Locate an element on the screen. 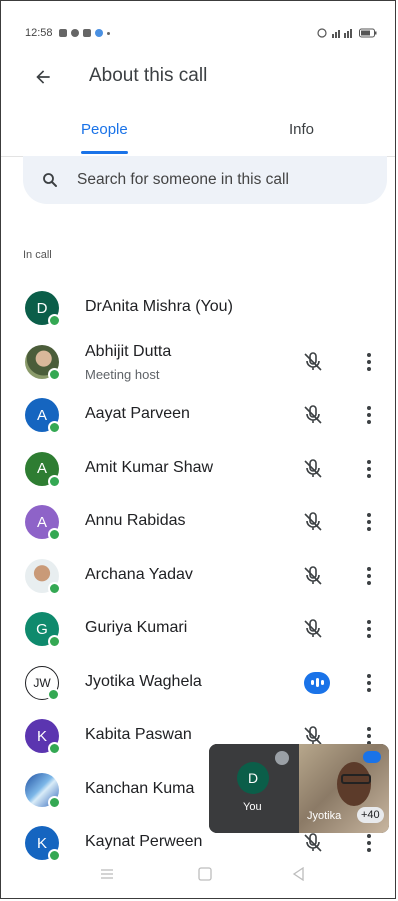  avatar: JW is located at coordinates (42, 683).